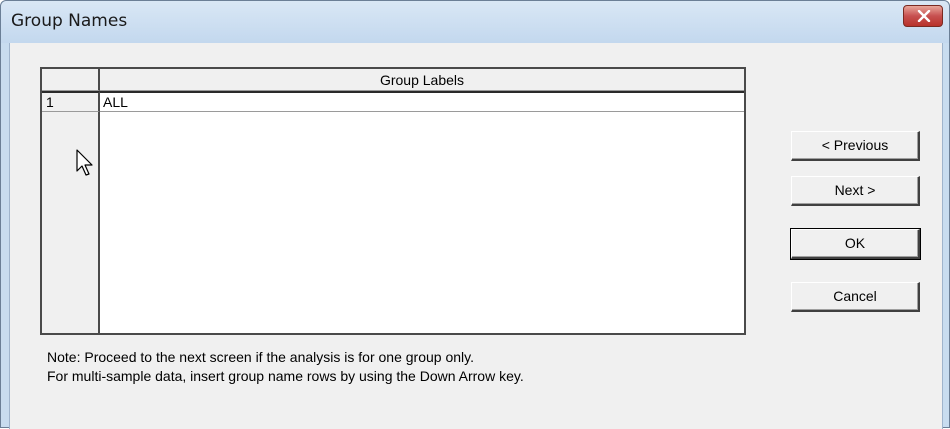 This screenshot has height=429, width=950. What do you see at coordinates (855, 146) in the screenshot?
I see `previous-button: < Previous` at bounding box center [855, 146].